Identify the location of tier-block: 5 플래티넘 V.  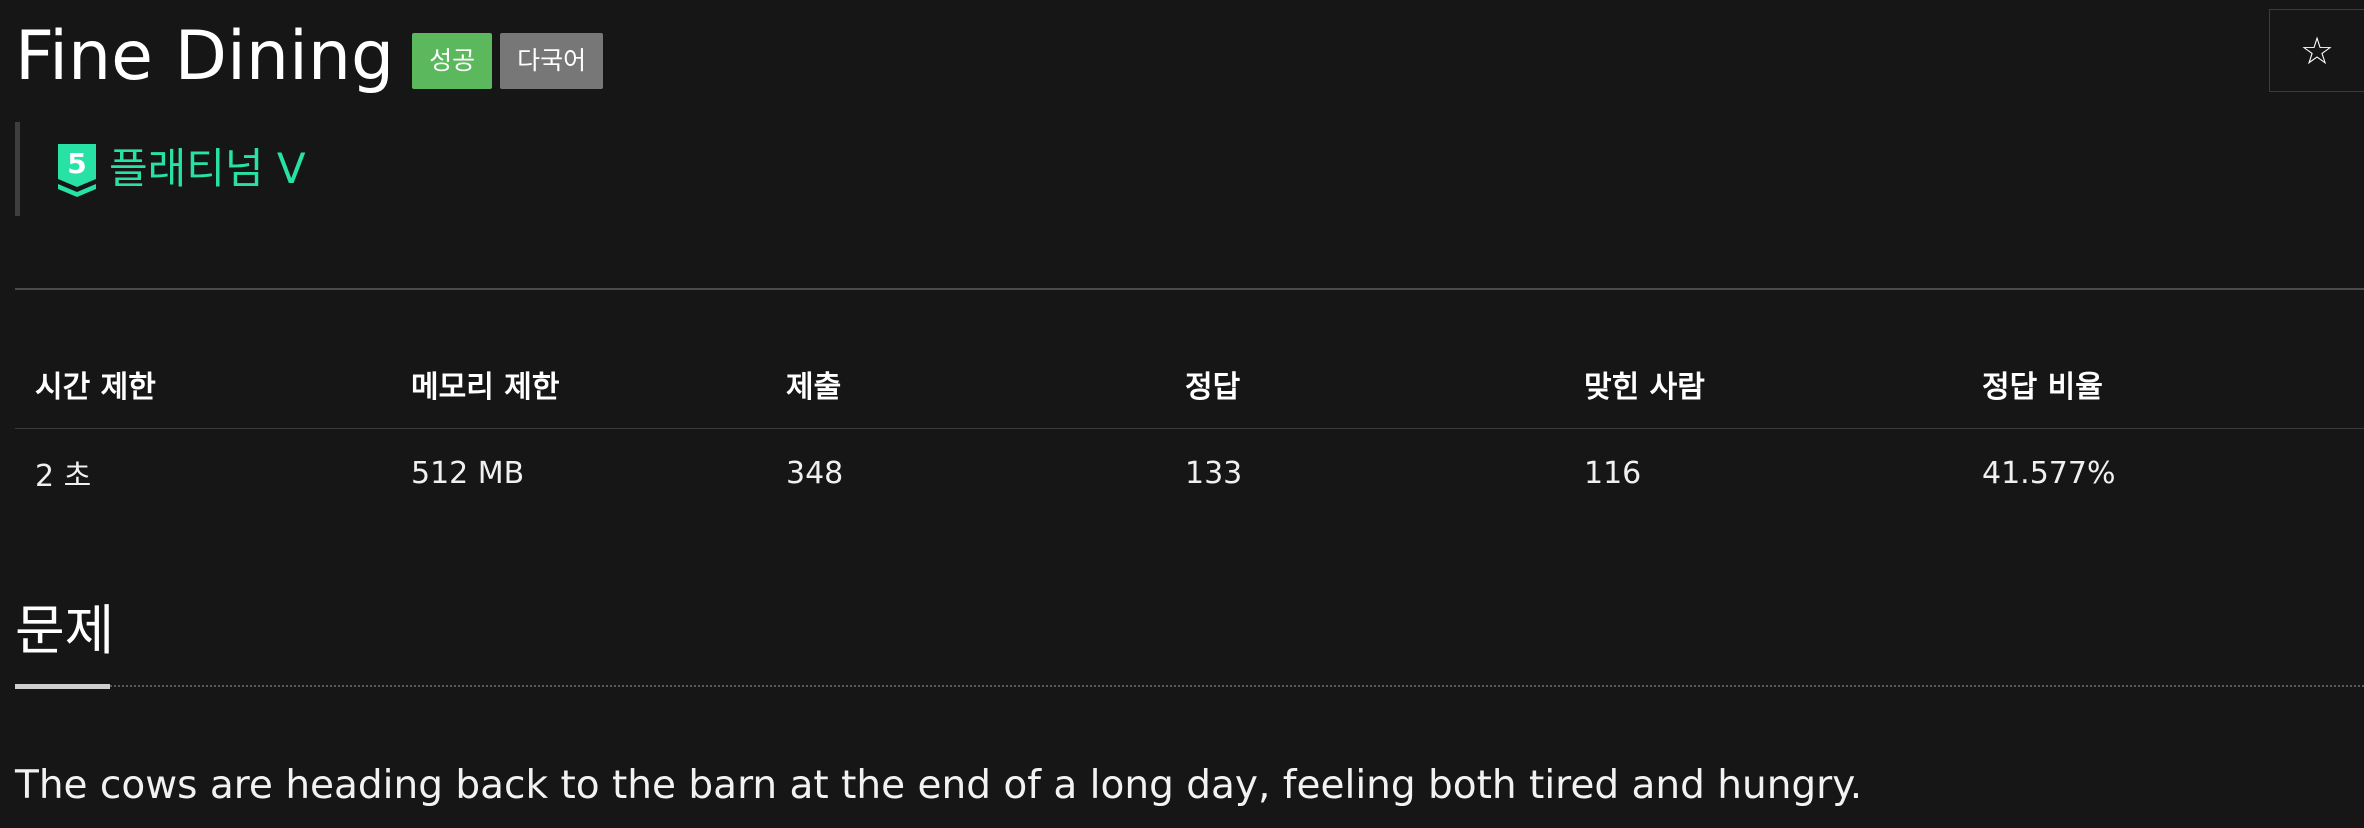
(160, 169).